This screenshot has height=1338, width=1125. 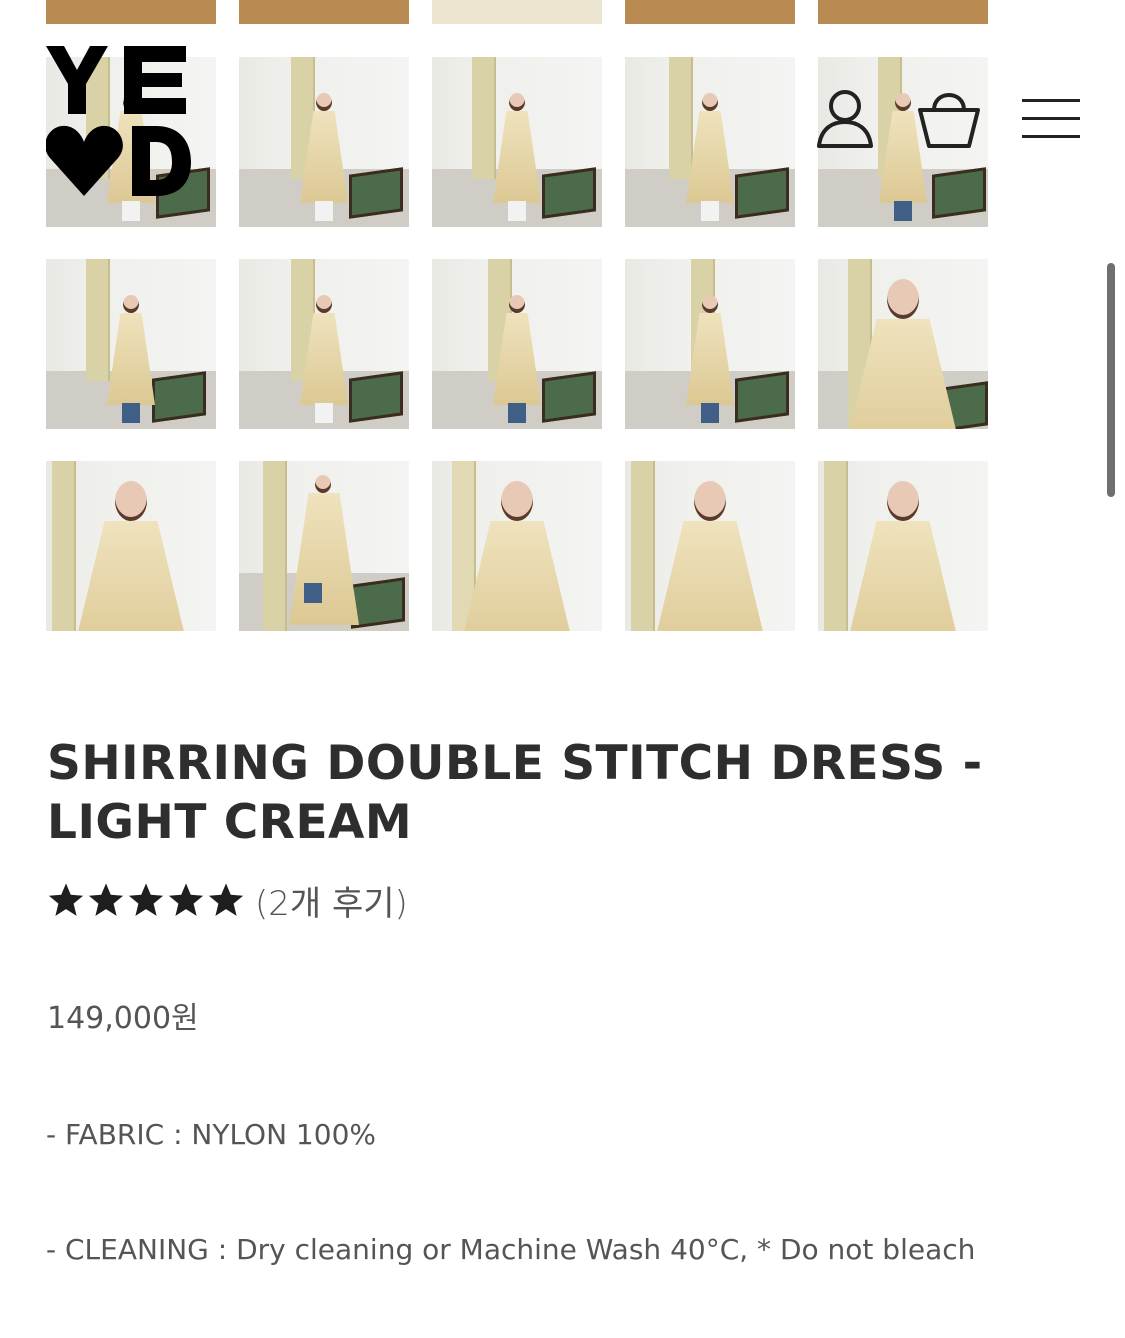 I want to click on product-price: 149,000원, so click(x=123, y=1018).